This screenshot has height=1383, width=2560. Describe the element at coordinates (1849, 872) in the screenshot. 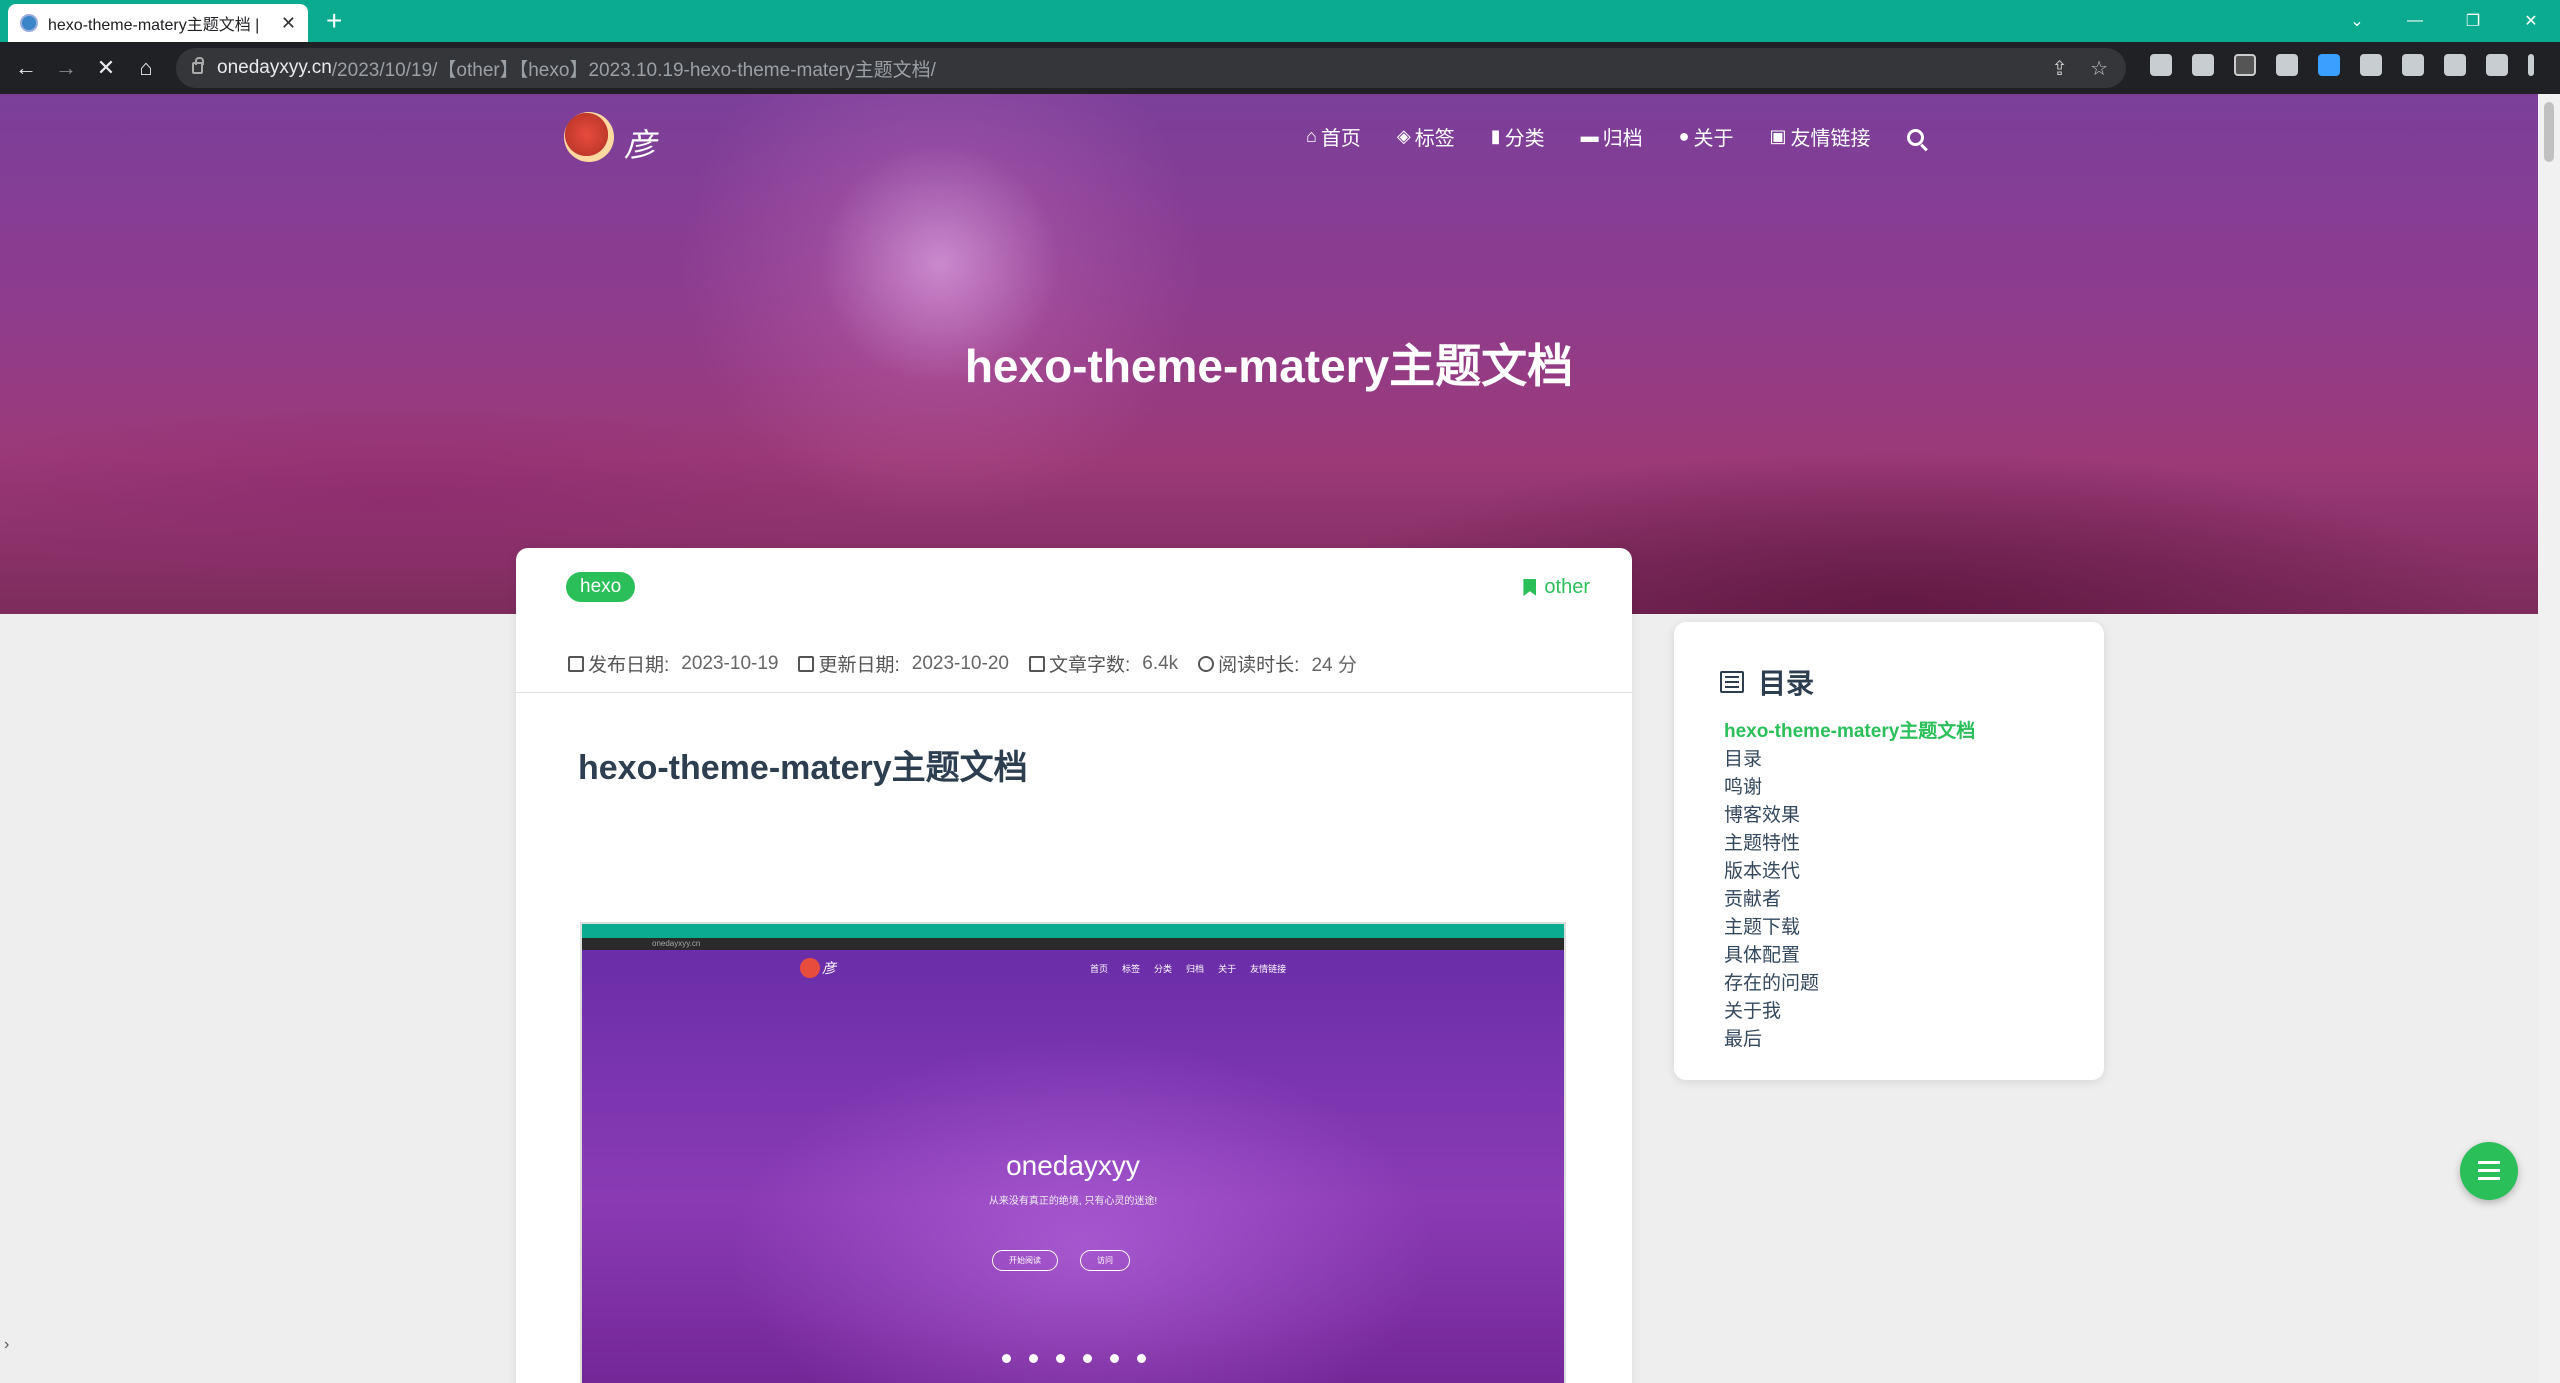

I see `toc-item: 版本迭代` at that location.